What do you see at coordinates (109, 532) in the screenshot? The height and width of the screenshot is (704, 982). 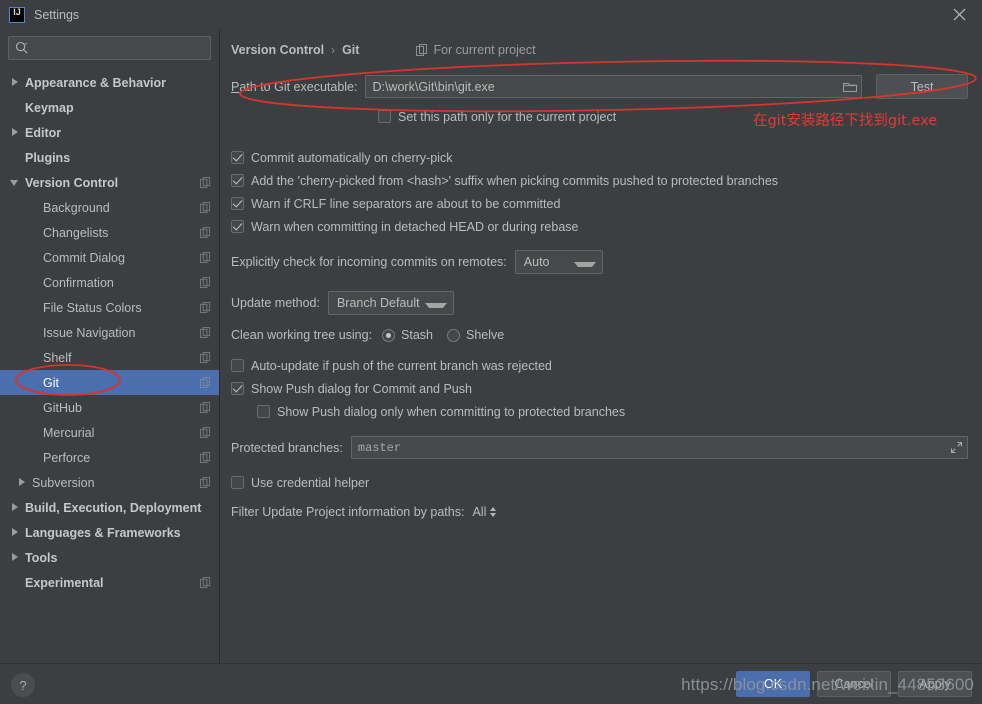 I see `sidebar-item-languages-frameworks: Languages & Frameworks` at bounding box center [109, 532].